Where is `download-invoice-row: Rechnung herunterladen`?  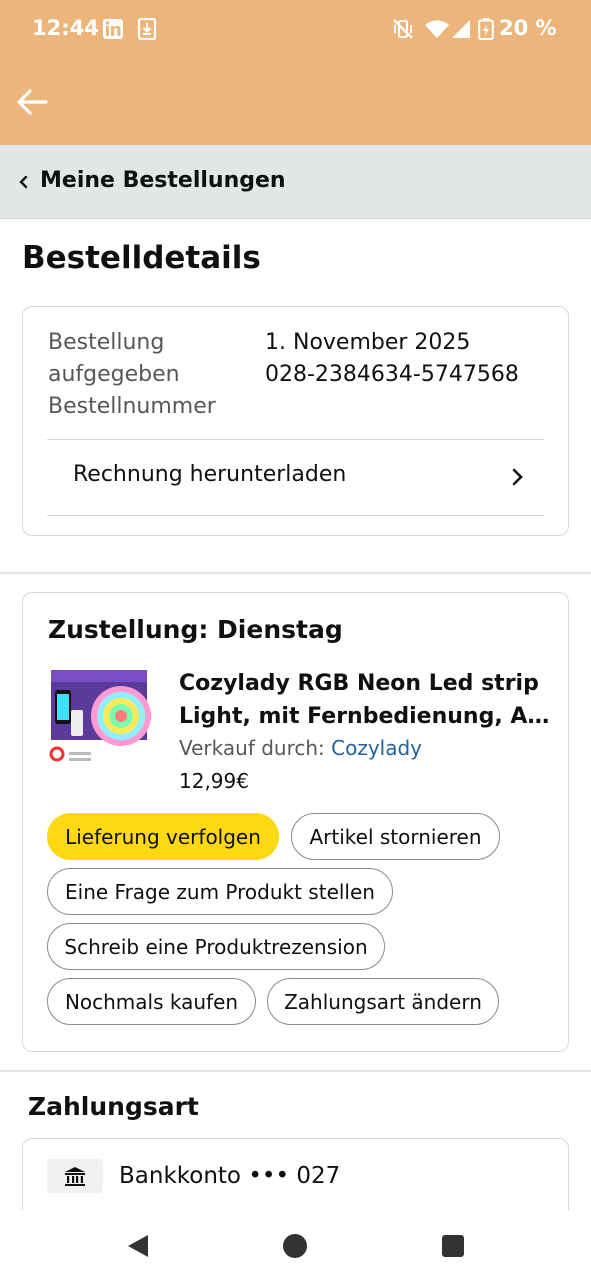 download-invoice-row: Rechnung herunterladen is located at coordinates (295, 478).